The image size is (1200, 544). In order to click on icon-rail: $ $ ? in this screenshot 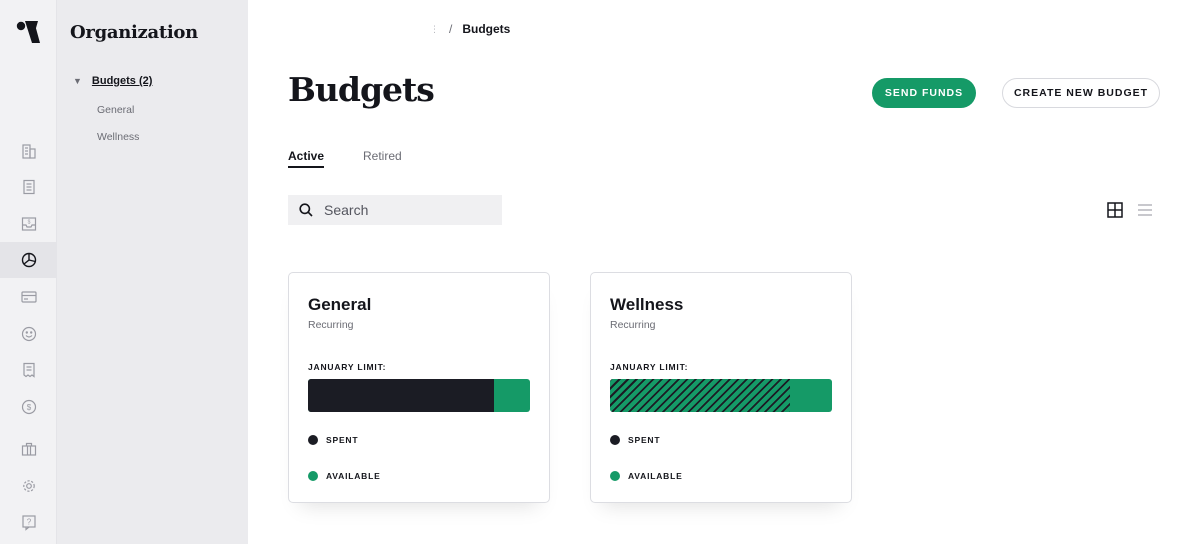, I will do `click(28, 272)`.